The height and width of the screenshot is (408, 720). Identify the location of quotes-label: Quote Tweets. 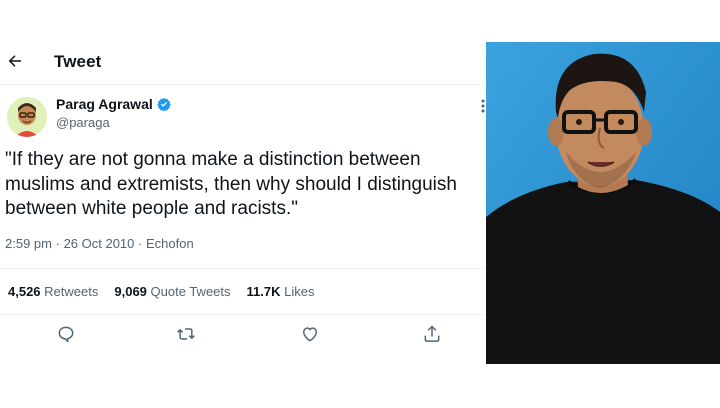
(190, 291).